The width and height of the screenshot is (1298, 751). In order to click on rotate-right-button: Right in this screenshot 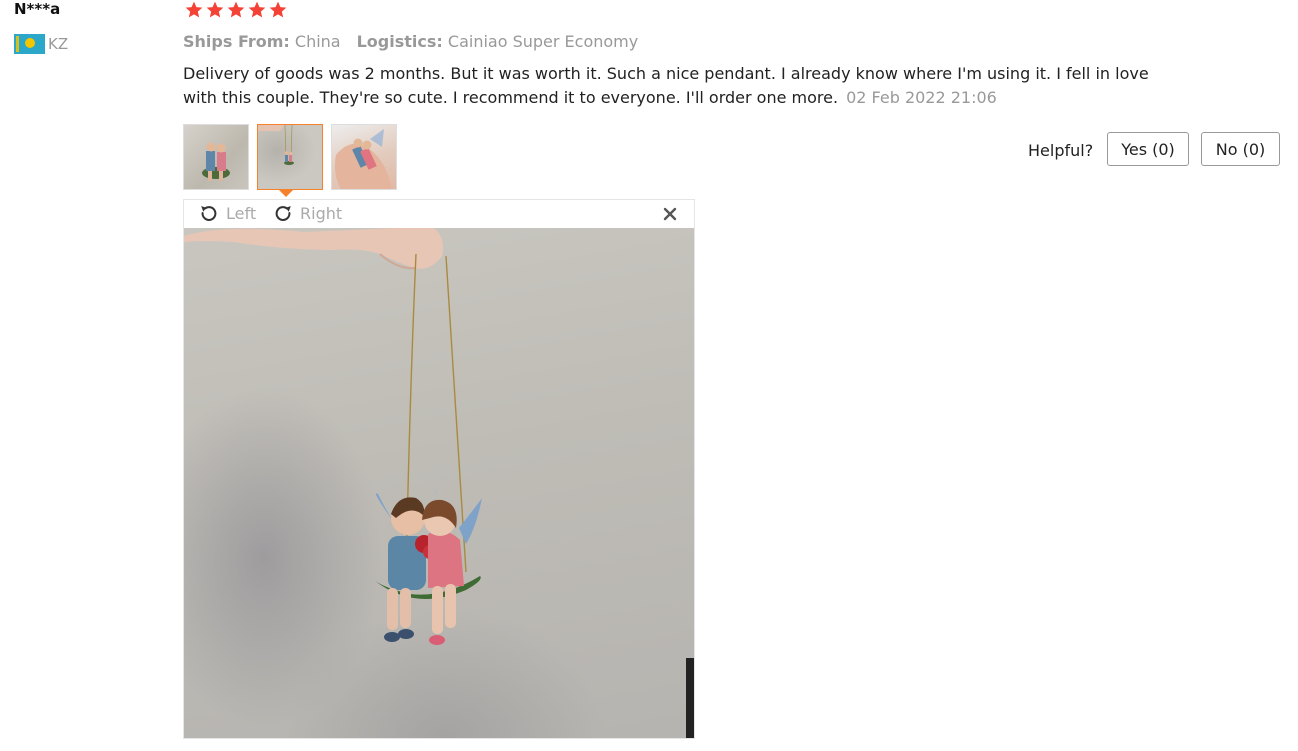, I will do `click(307, 213)`.